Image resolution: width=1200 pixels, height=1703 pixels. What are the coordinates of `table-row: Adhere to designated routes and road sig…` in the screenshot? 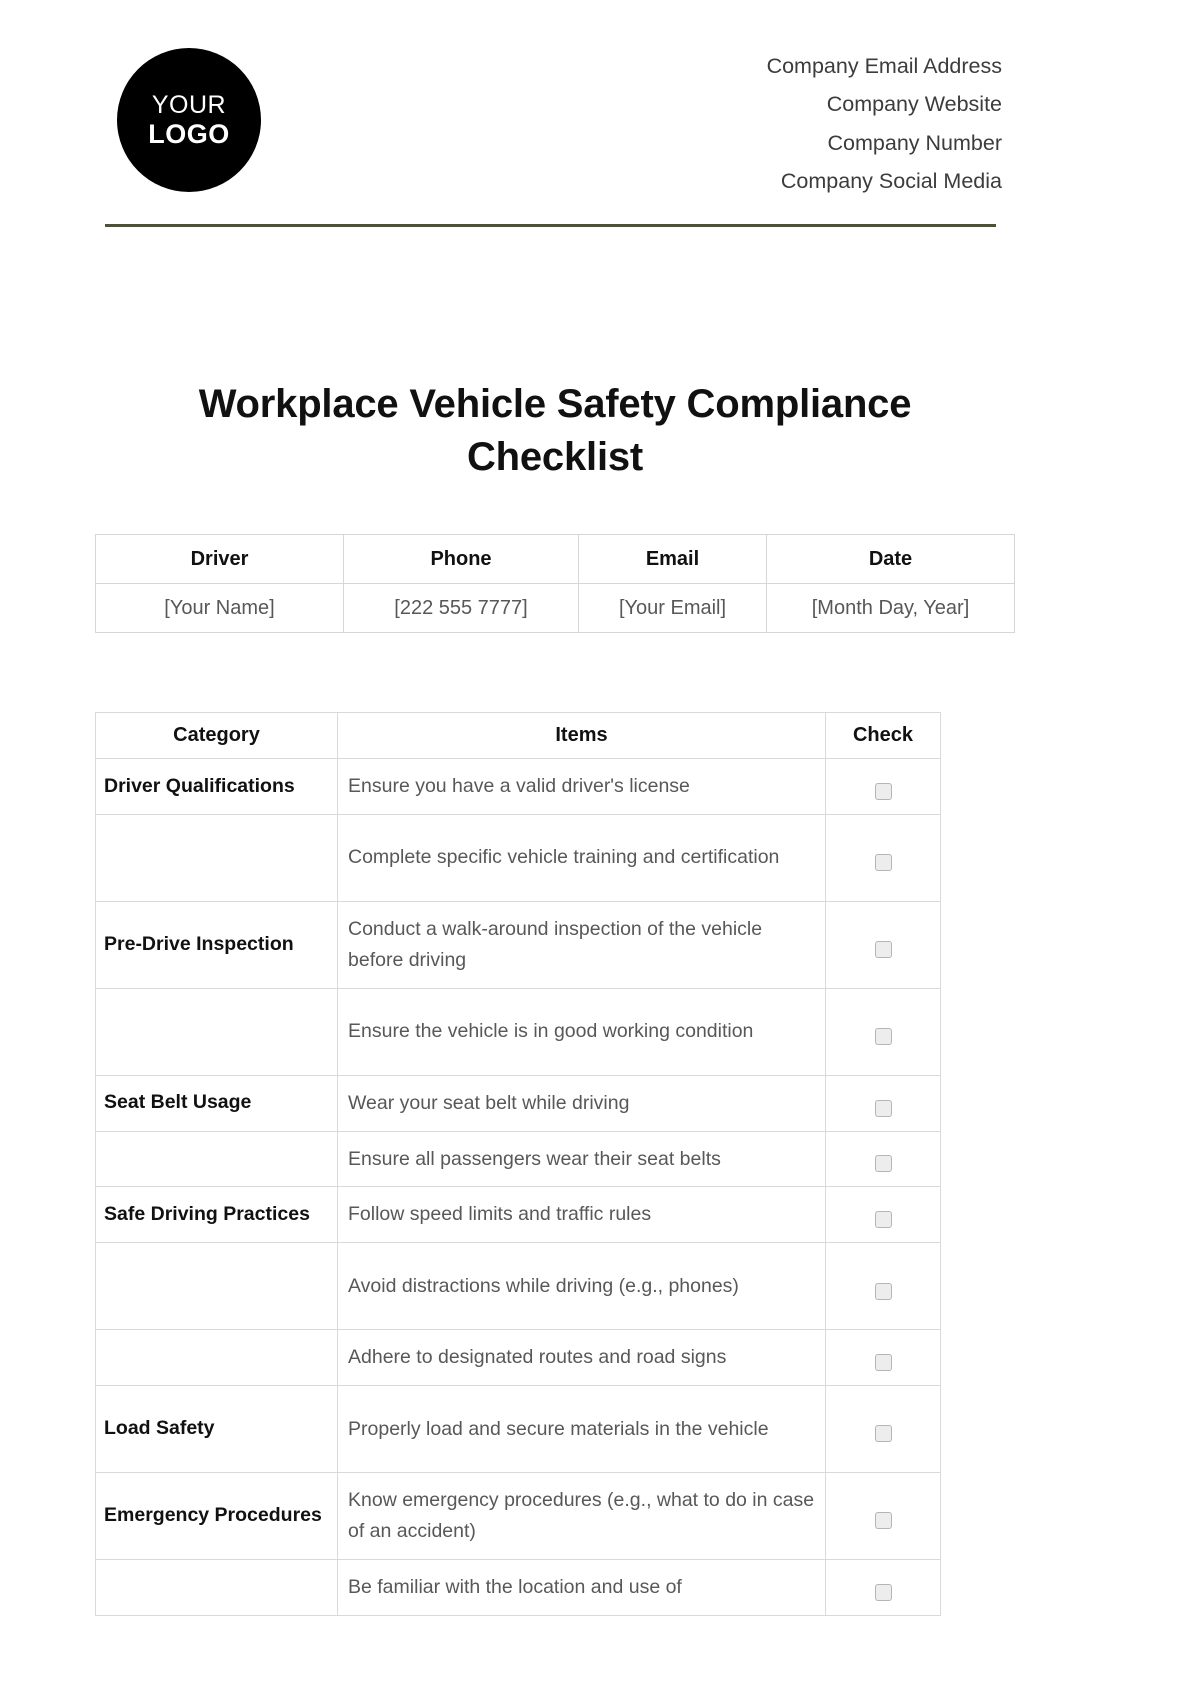 It's located at (518, 1357).